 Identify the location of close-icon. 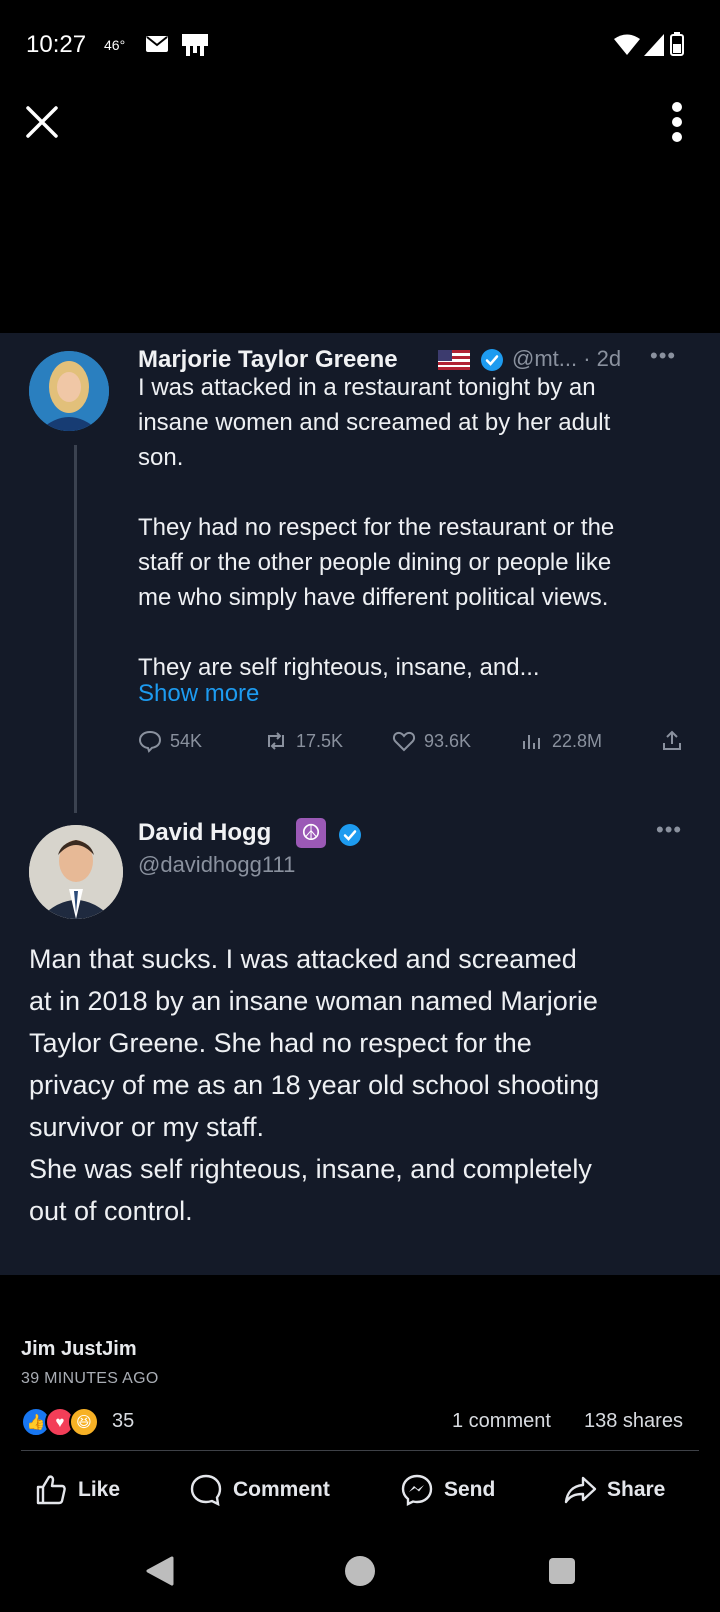
(42, 122).